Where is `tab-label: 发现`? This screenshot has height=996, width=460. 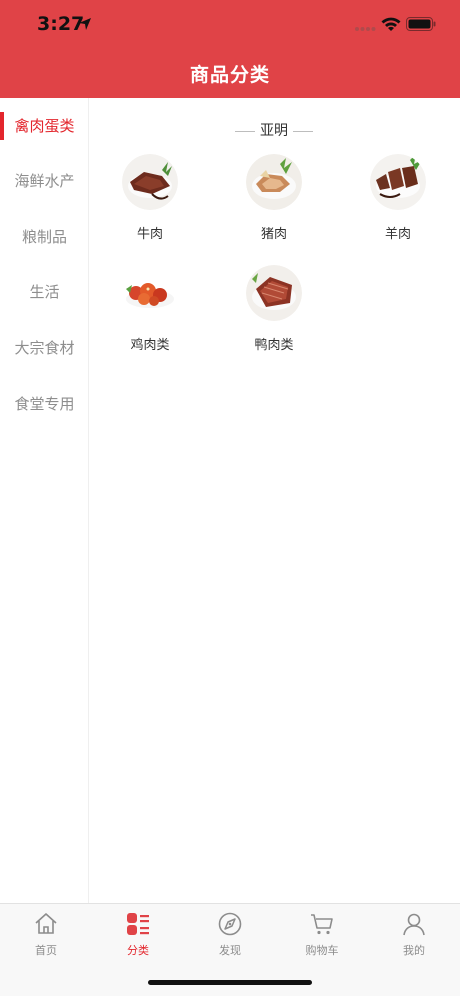 tab-label: 发现 is located at coordinates (230, 950).